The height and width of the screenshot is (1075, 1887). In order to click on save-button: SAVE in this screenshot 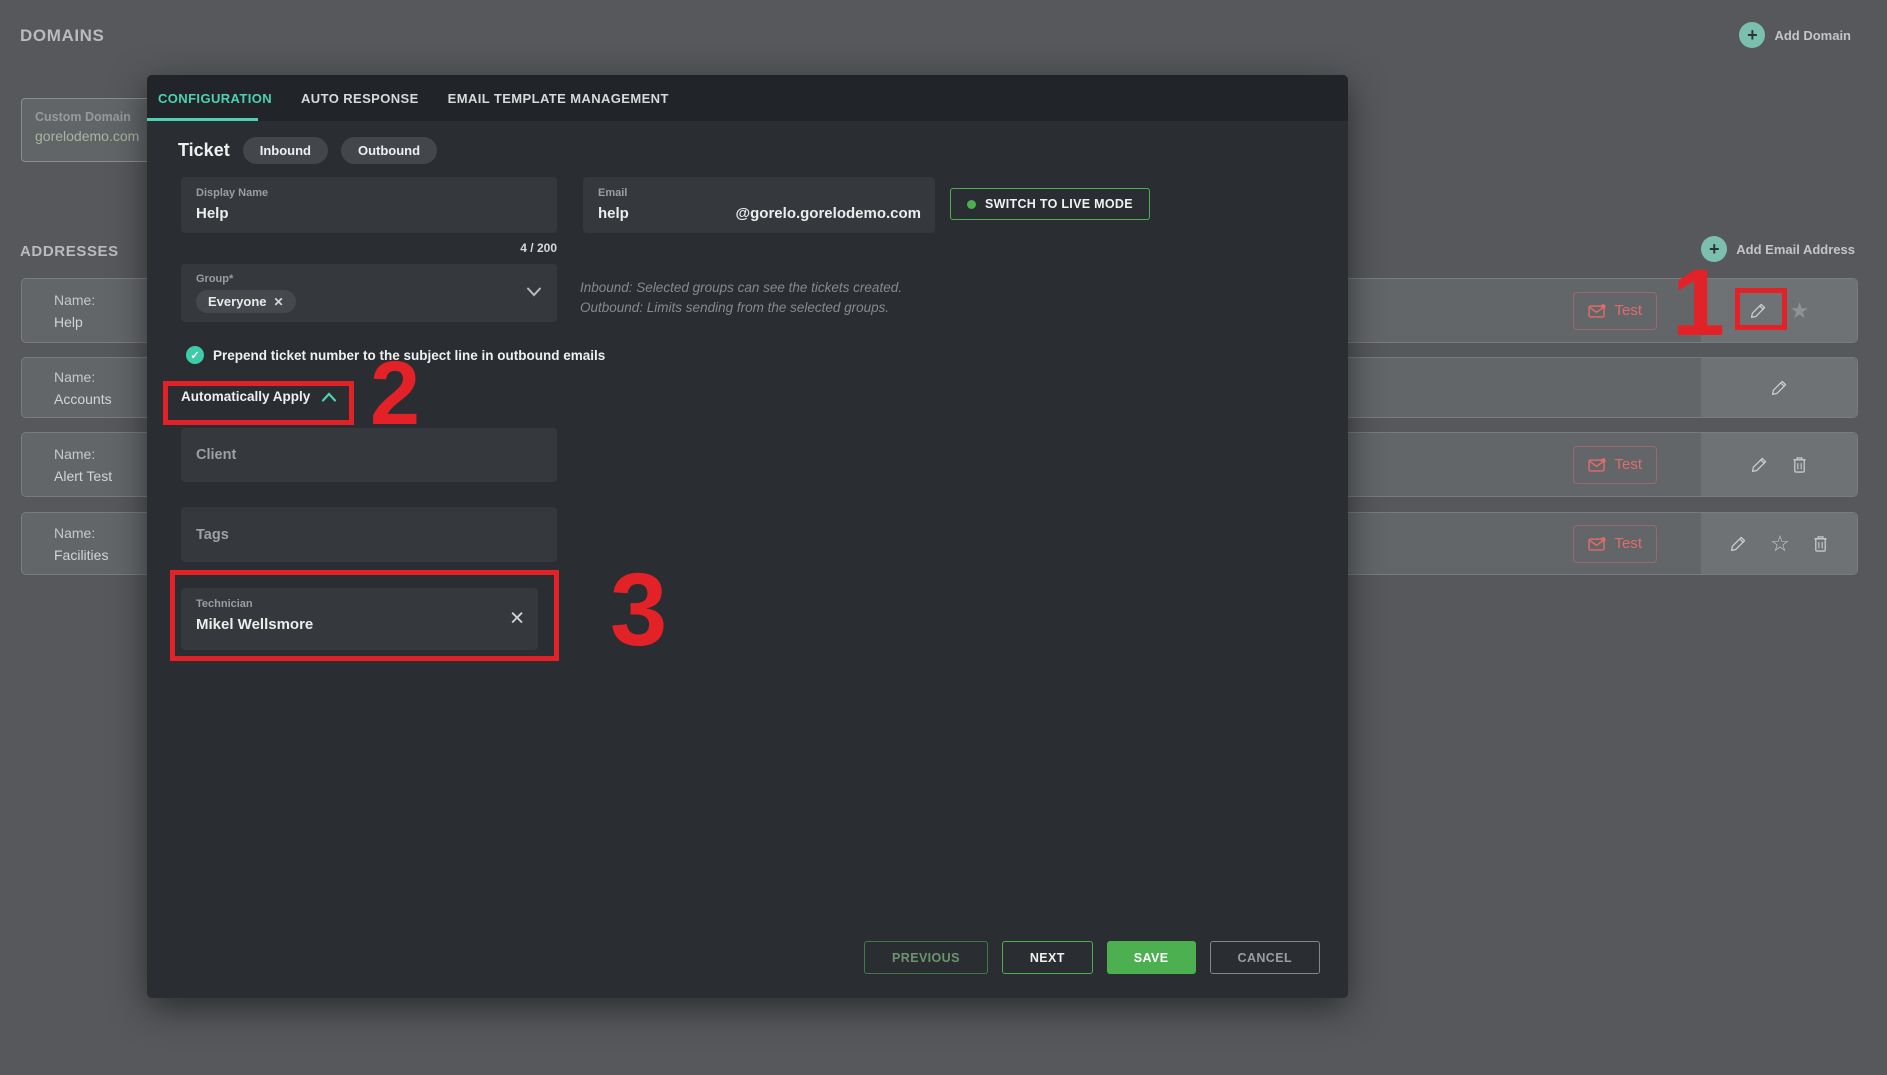, I will do `click(1151, 957)`.